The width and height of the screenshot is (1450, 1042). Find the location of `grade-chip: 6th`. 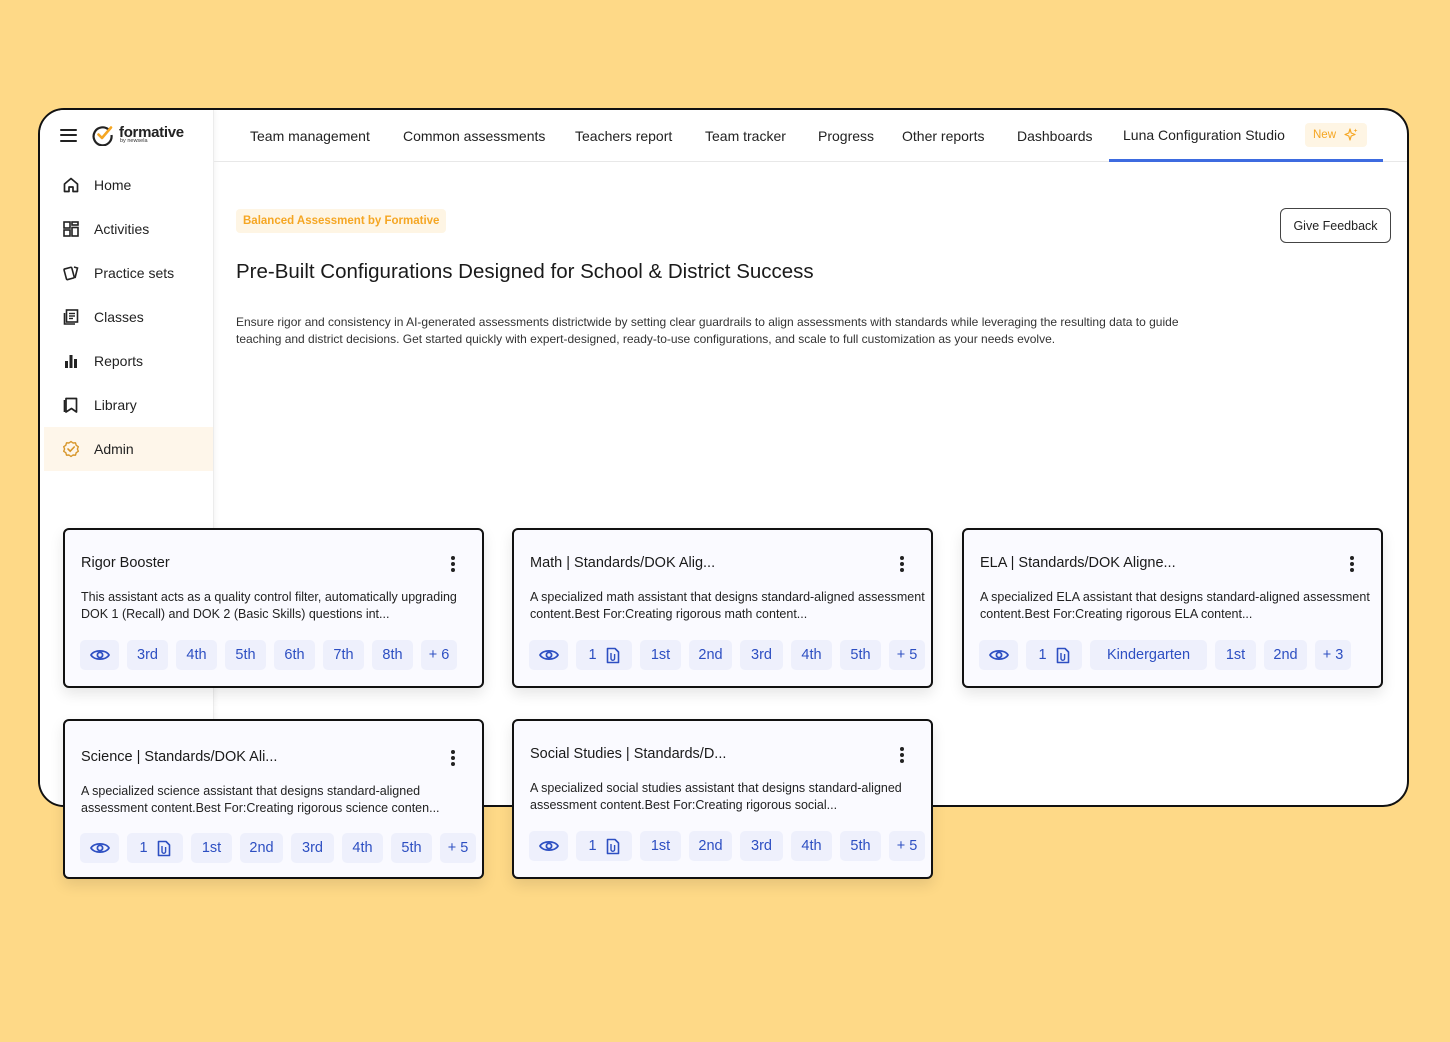

grade-chip: 6th is located at coordinates (294, 655).